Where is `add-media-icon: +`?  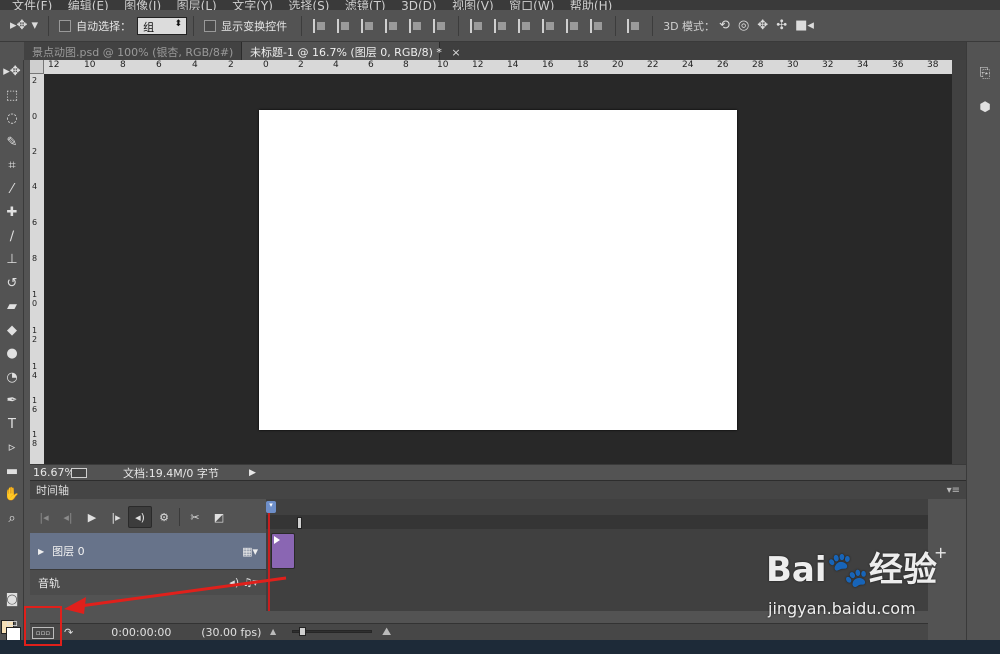
add-media-icon: + is located at coordinates (940, 552).